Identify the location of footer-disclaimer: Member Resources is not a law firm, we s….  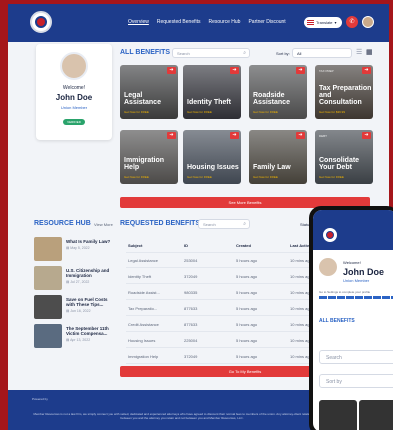
(182, 416).